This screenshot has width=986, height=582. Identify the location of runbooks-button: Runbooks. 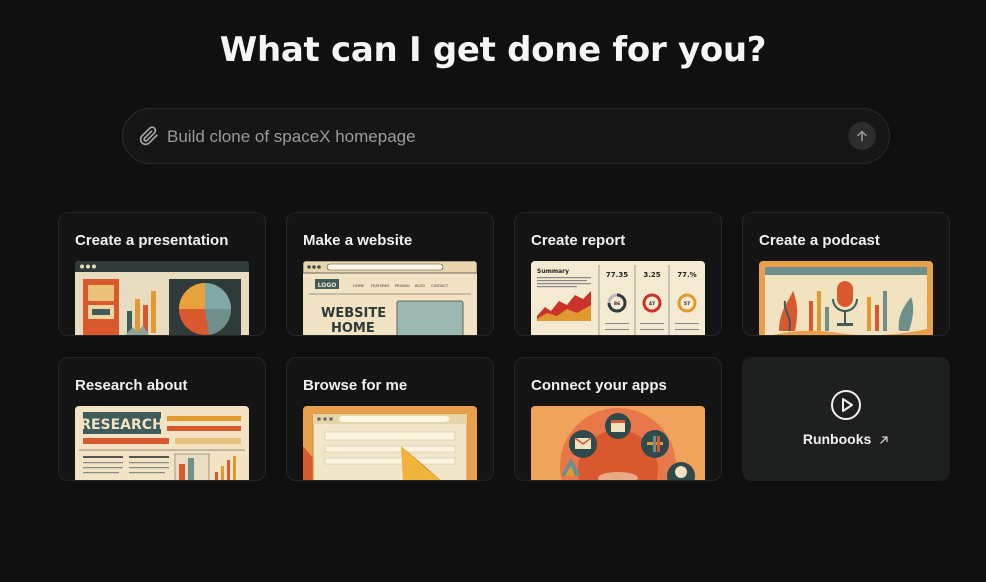
(846, 419).